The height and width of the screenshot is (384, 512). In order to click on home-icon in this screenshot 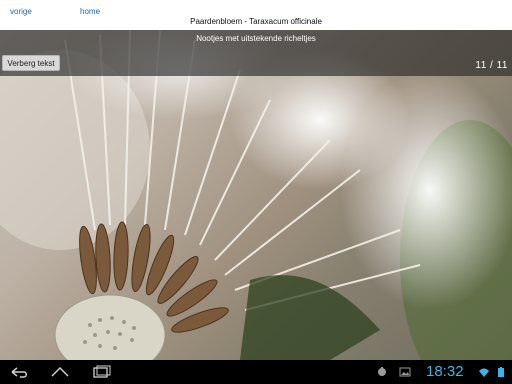, I will do `click(60, 372)`.